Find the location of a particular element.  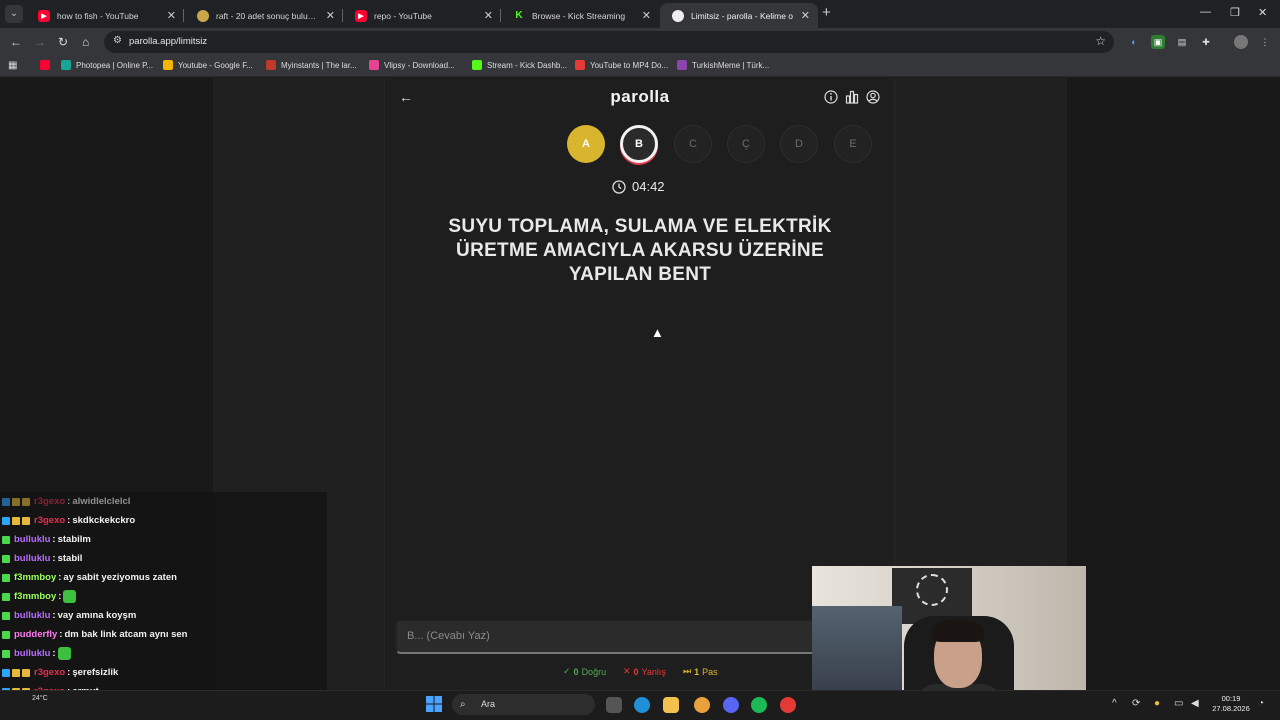

tab-search-button: ⌄ is located at coordinates (14, 14).